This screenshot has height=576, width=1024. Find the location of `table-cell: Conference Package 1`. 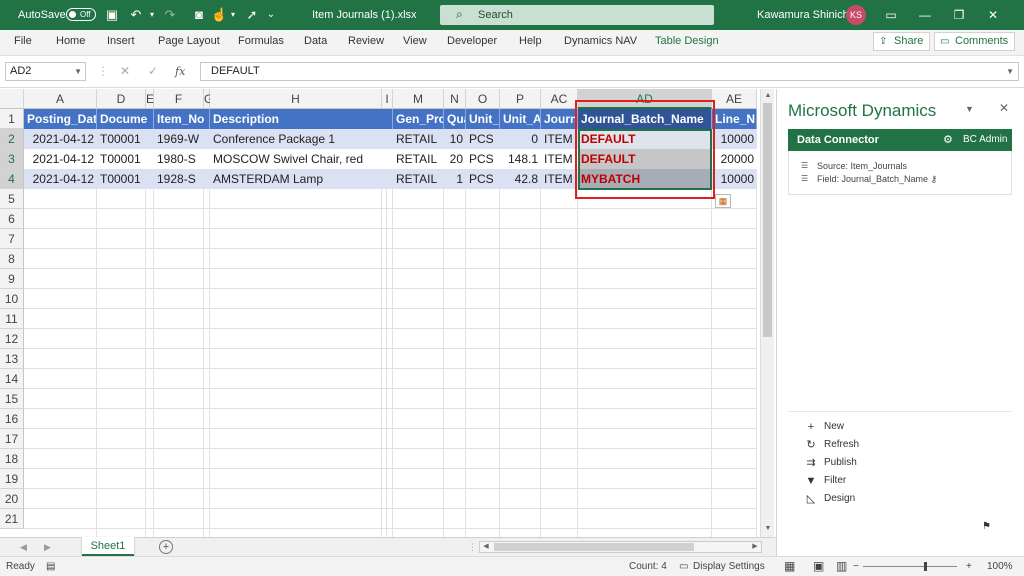

table-cell: Conference Package 1 is located at coordinates (301, 139).